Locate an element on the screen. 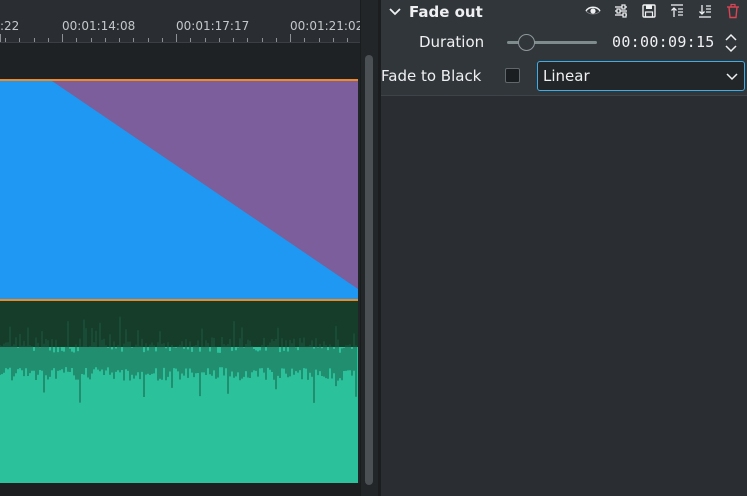 Image resolution: width=747 pixels, height=496 pixels. delete-icon is located at coordinates (733, 11).